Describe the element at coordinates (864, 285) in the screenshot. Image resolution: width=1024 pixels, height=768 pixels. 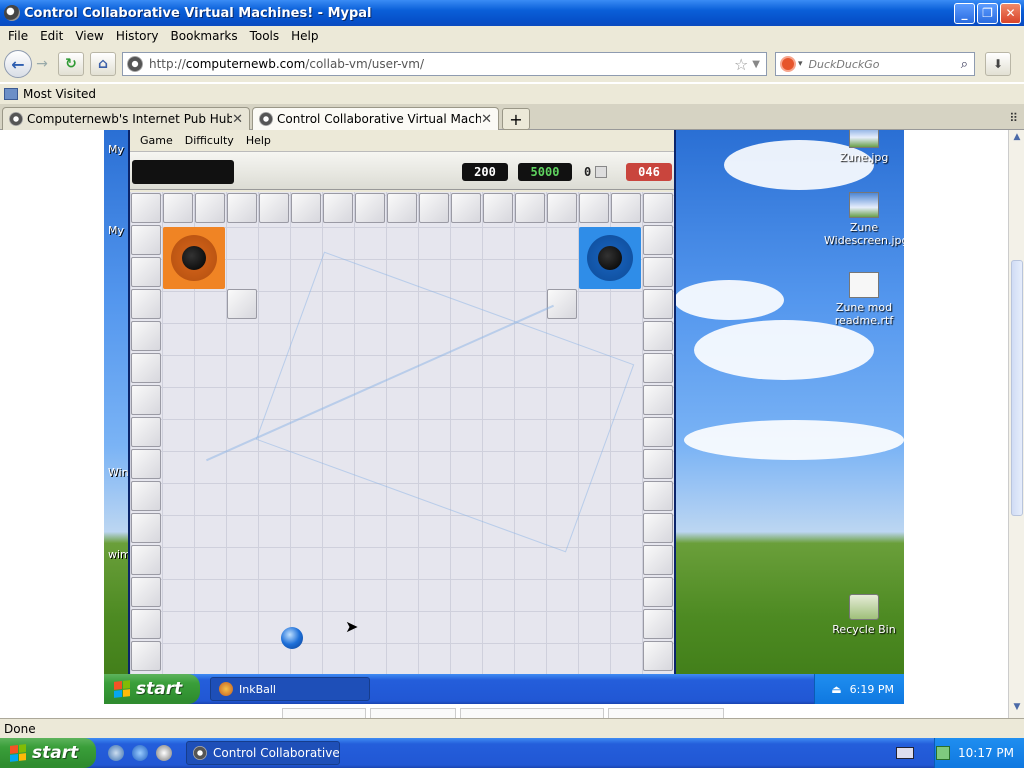
I see `document-file-icon` at that location.